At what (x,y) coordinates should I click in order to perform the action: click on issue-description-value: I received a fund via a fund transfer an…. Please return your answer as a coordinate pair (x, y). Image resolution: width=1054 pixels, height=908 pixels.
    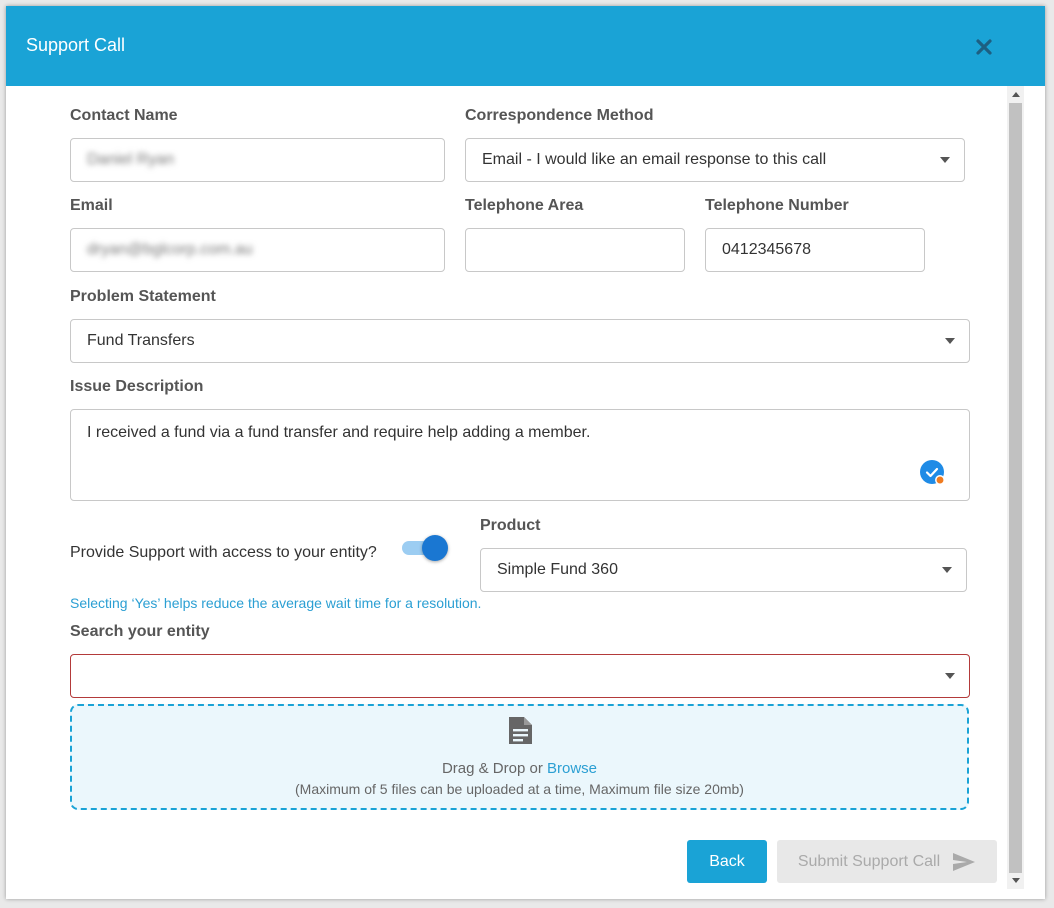
    Looking at the image, I should click on (339, 432).